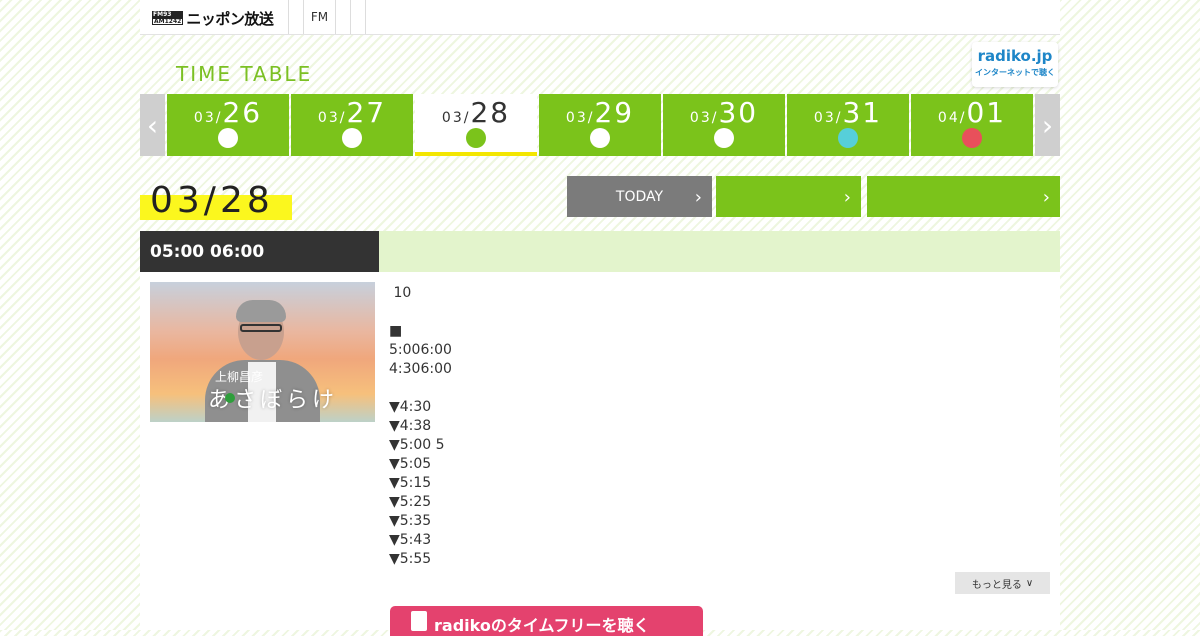 The width and height of the screenshot is (1200, 636). What do you see at coordinates (848, 138) in the screenshot?
I see `saturday-dot-icon` at bounding box center [848, 138].